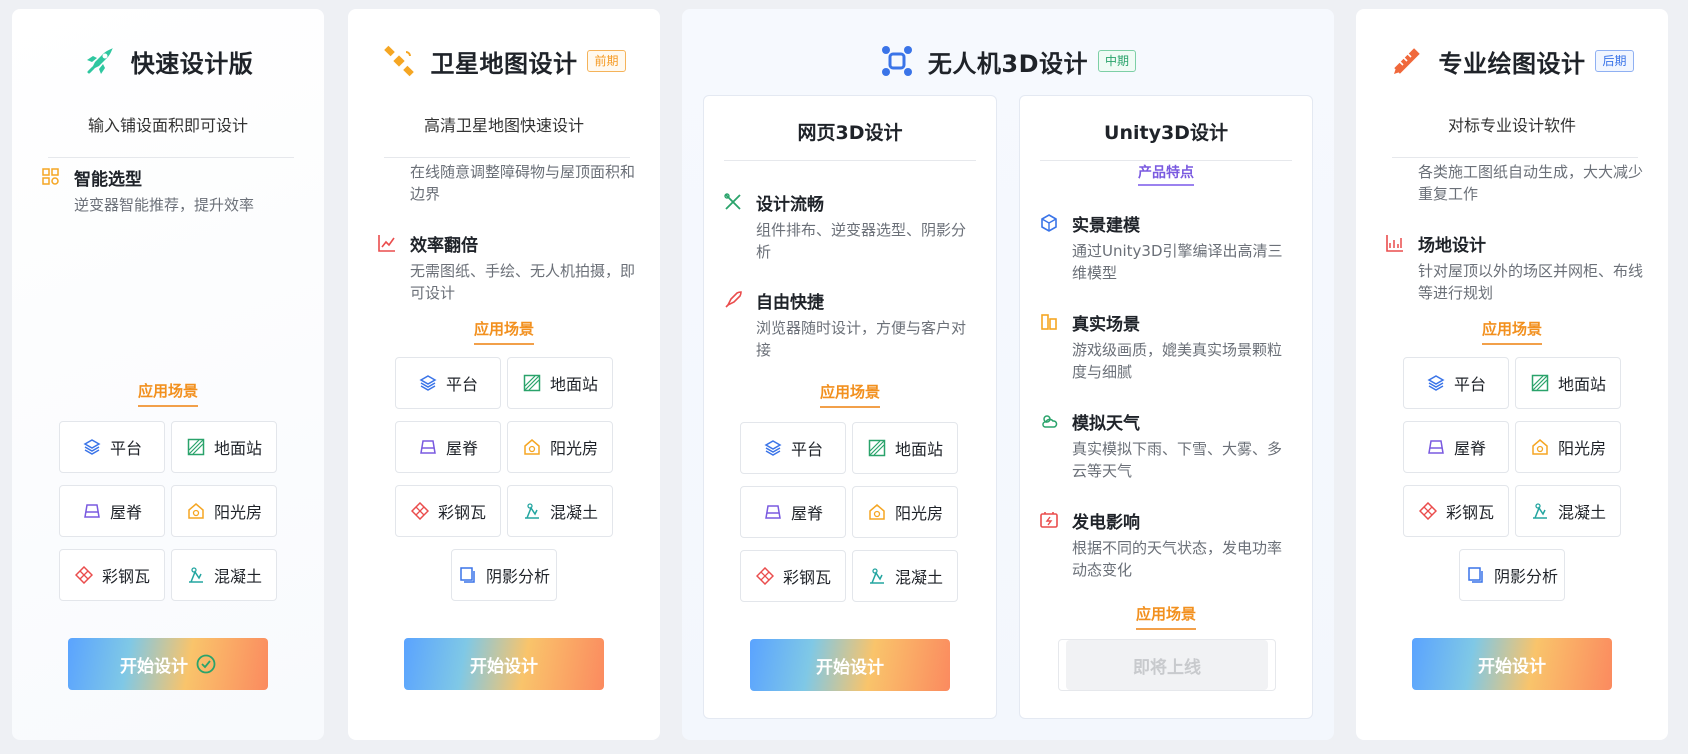  I want to click on feature-desc: 针对屋顶以外的场区并网柜、布线等进行规划, so click(1531, 282).